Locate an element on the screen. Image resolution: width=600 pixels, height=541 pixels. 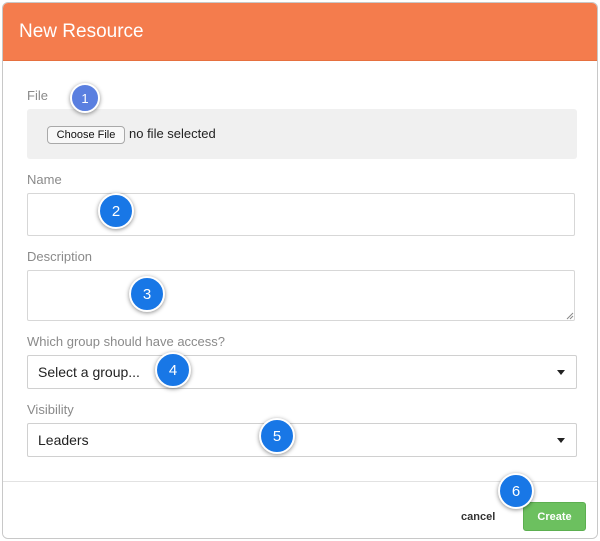
dialog-header: New Resource is located at coordinates (300, 32).